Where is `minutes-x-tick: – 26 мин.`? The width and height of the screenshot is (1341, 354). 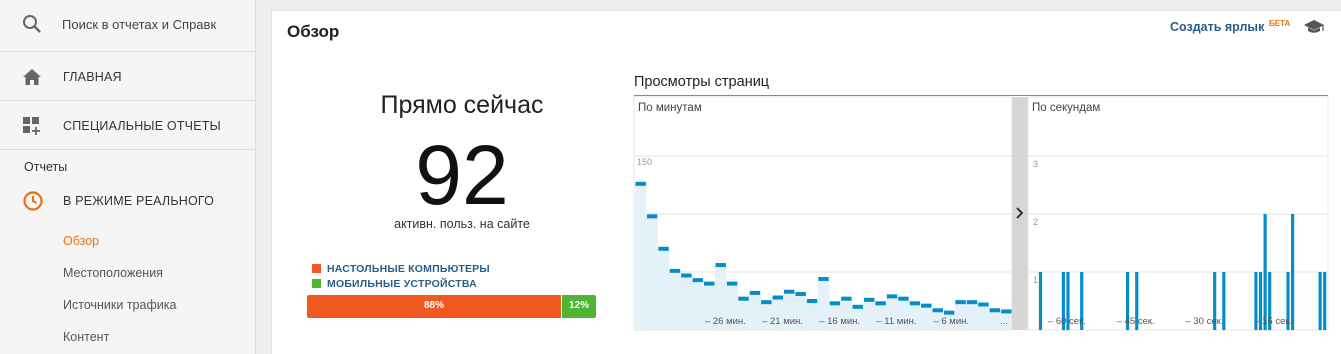 minutes-x-tick: – 26 мин. is located at coordinates (725, 321).